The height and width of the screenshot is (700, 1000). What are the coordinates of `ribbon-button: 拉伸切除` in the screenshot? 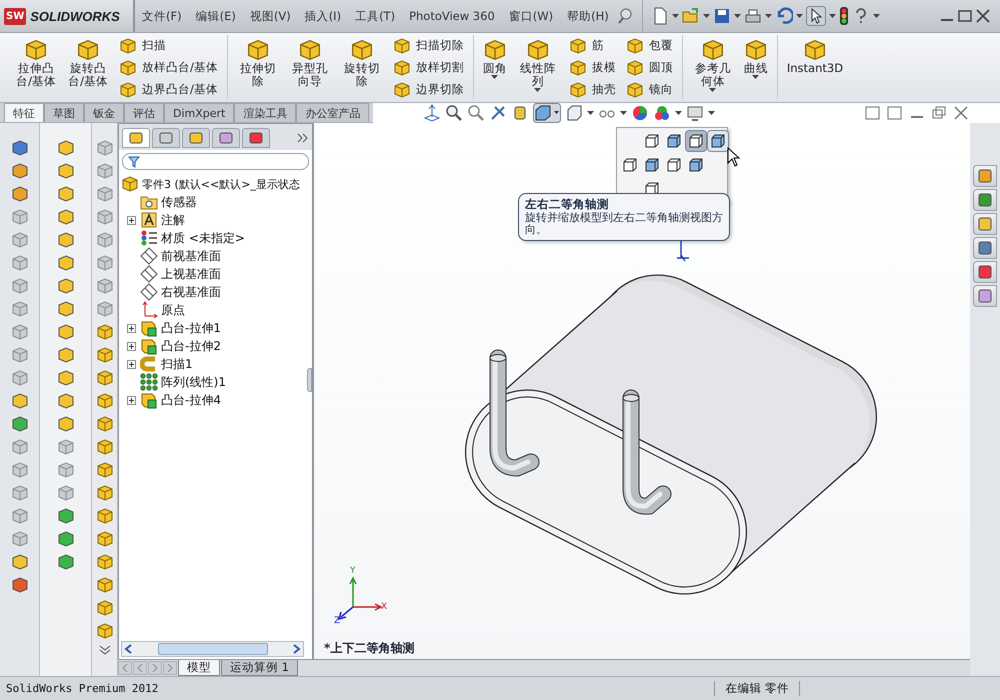 It's located at (258, 67).